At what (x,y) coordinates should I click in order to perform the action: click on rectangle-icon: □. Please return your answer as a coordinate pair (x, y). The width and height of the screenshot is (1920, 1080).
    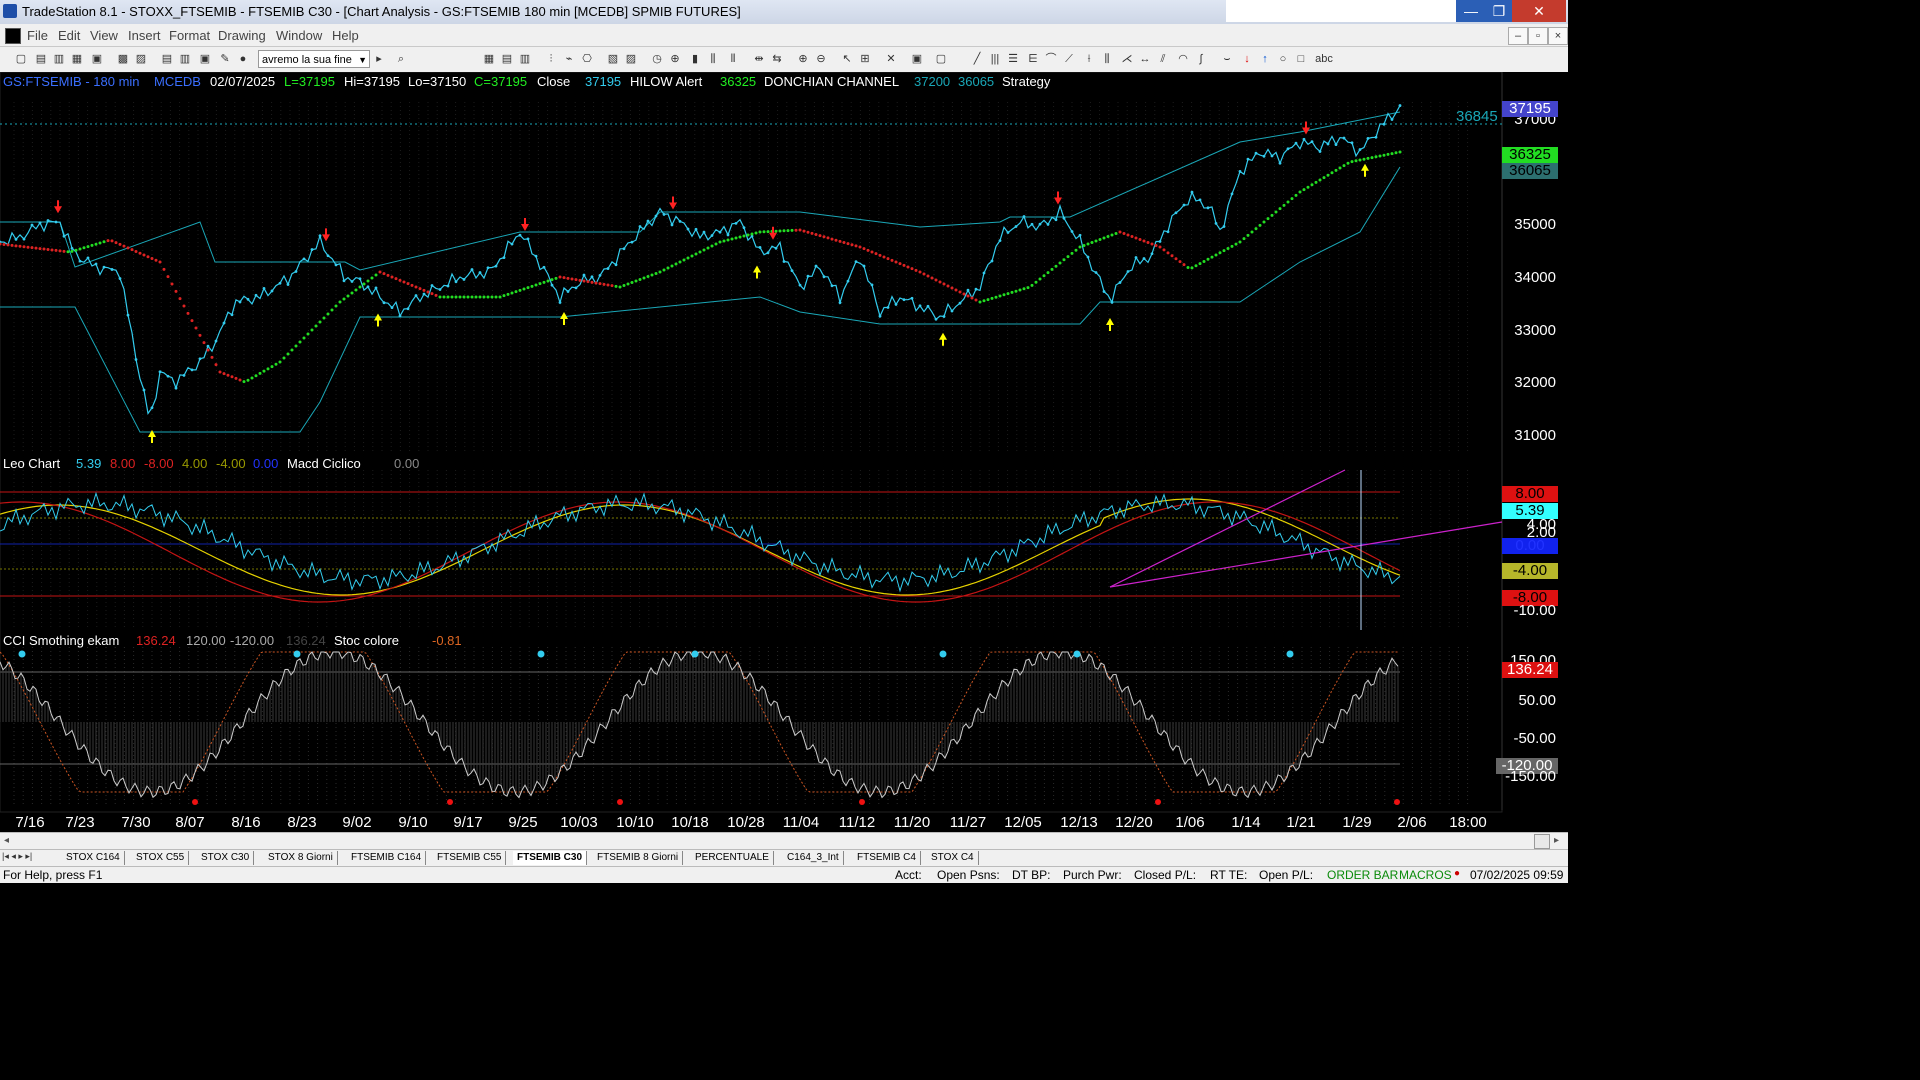
    Looking at the image, I should click on (1301, 59).